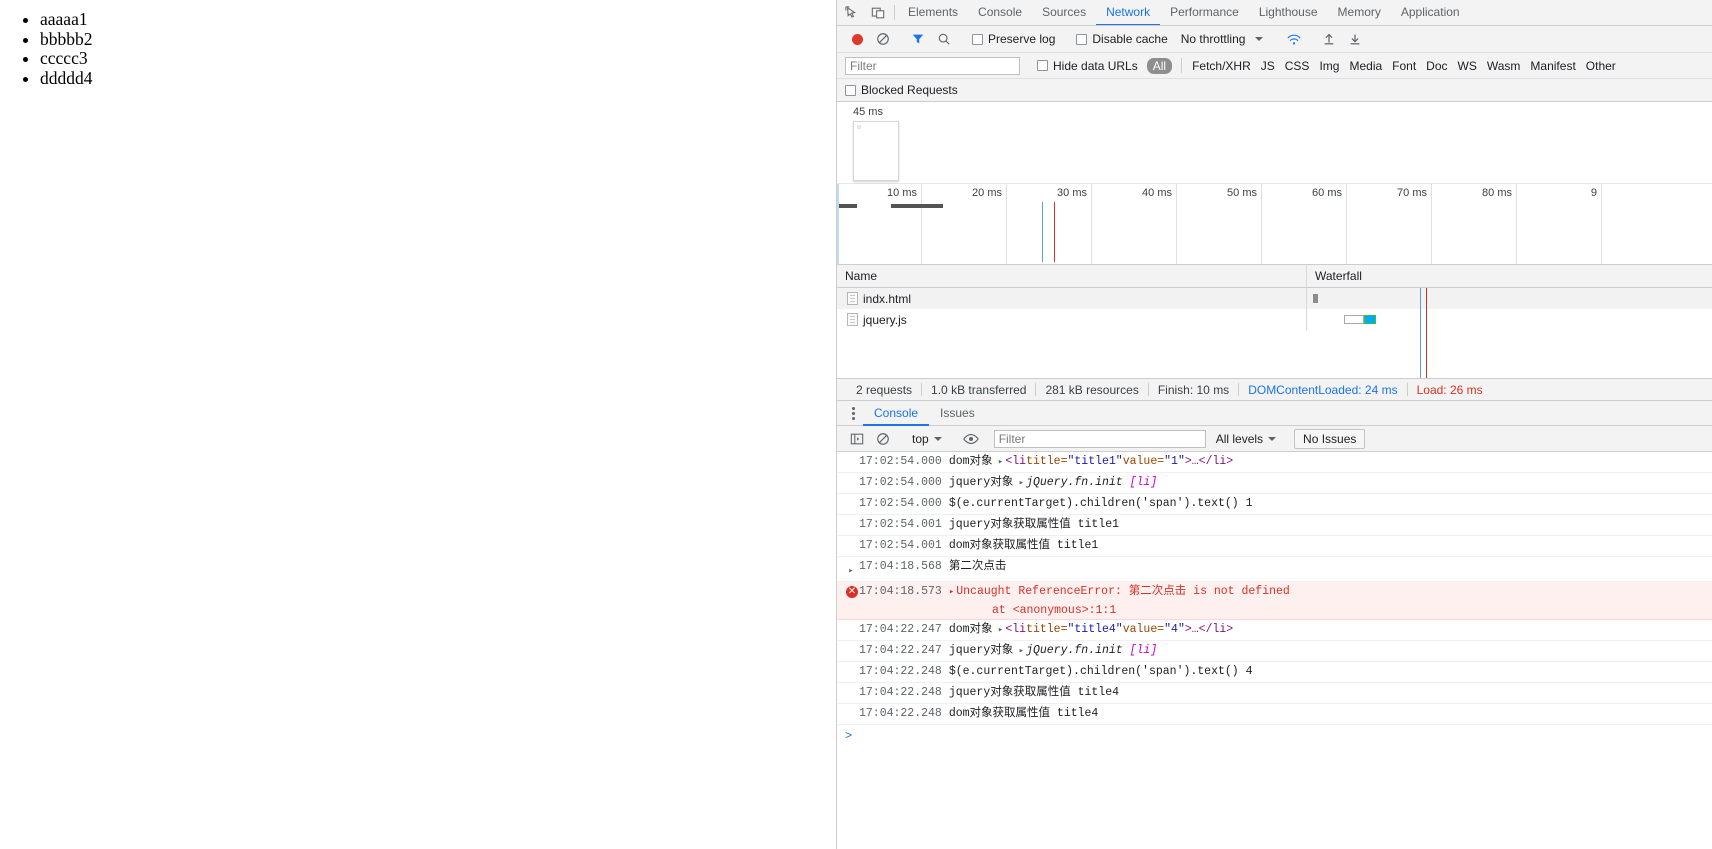 This screenshot has height=849, width=1712. I want to click on drawer-tabbar: Console Issues, so click(1274, 413).